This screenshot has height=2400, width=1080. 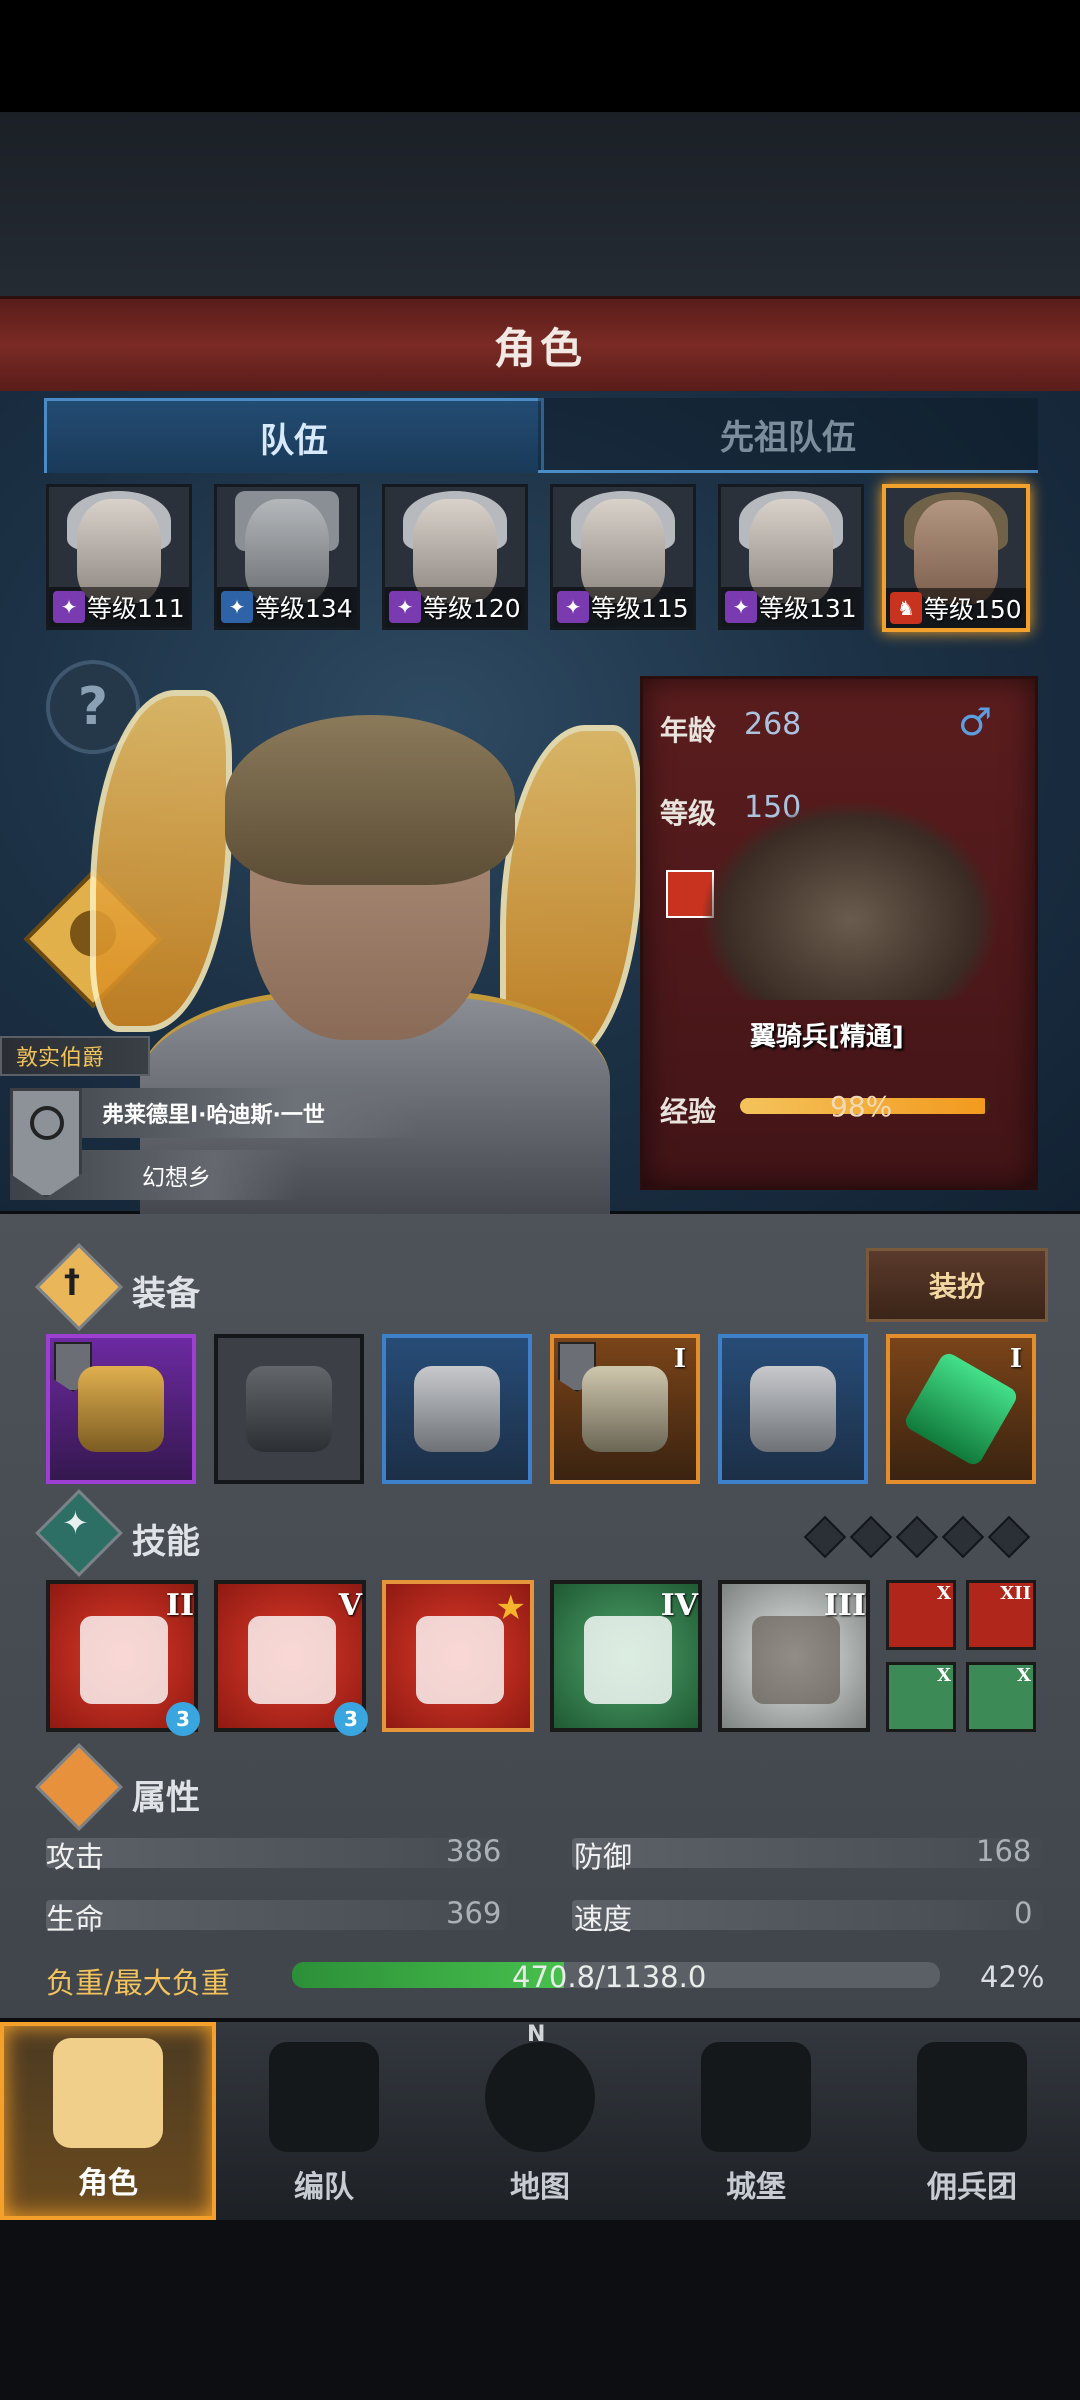 What do you see at coordinates (1001, 1697) in the screenshot?
I see `passive-burst: X` at bounding box center [1001, 1697].